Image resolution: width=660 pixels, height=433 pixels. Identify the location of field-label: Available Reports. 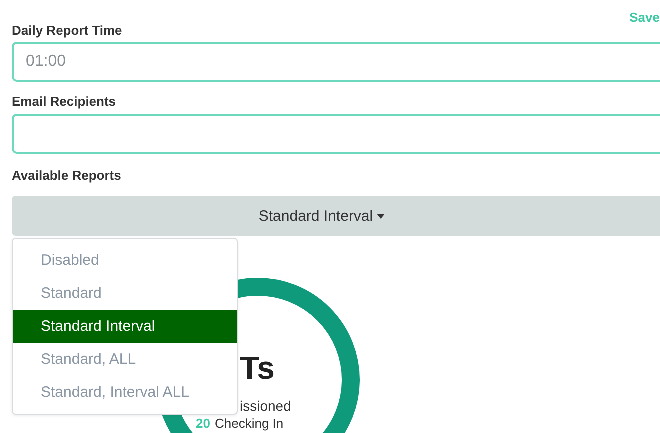
(67, 176).